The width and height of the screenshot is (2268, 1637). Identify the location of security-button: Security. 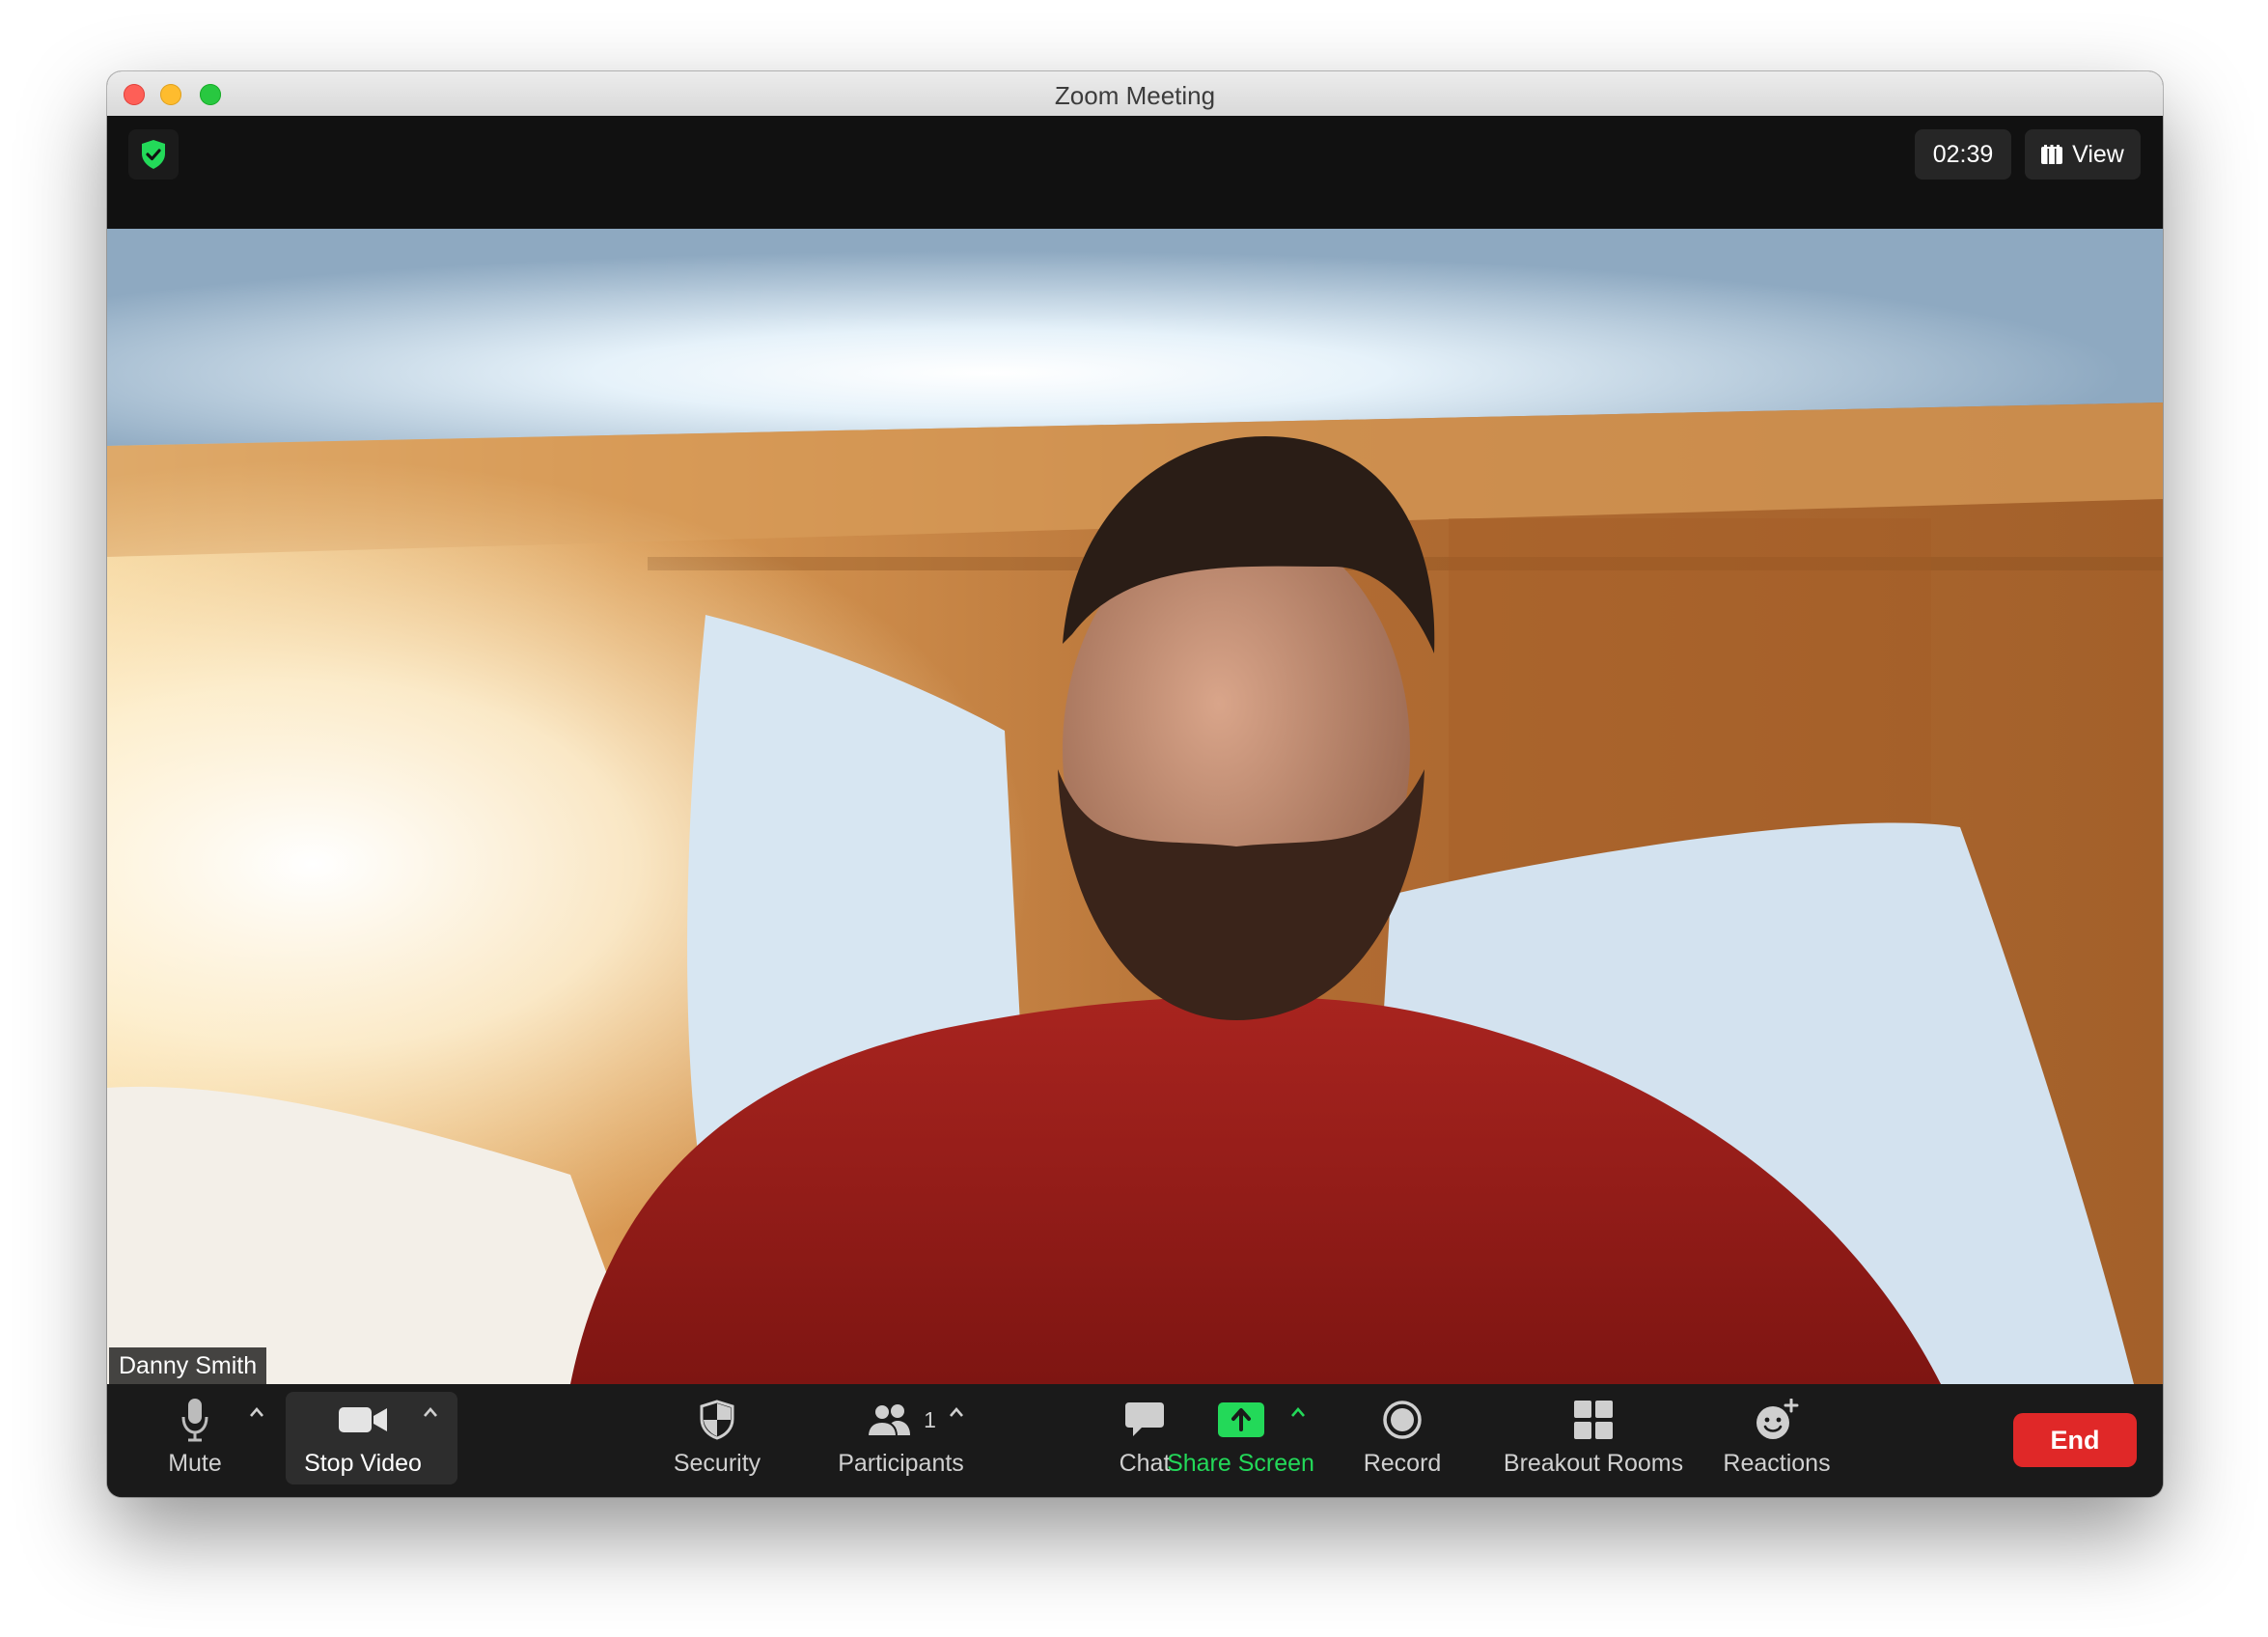
(717, 1442).